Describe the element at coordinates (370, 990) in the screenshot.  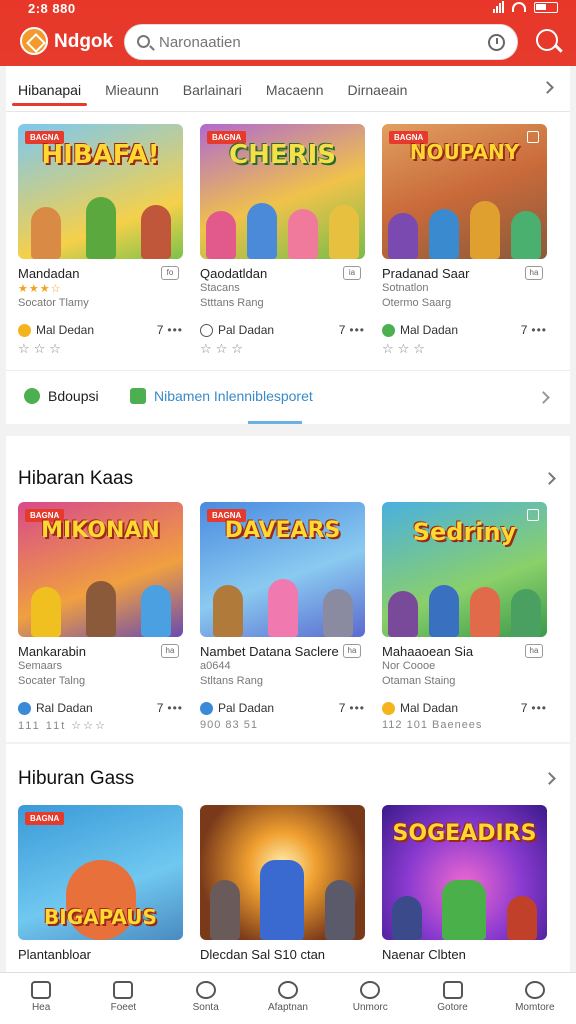
I see `user-icon` at that location.